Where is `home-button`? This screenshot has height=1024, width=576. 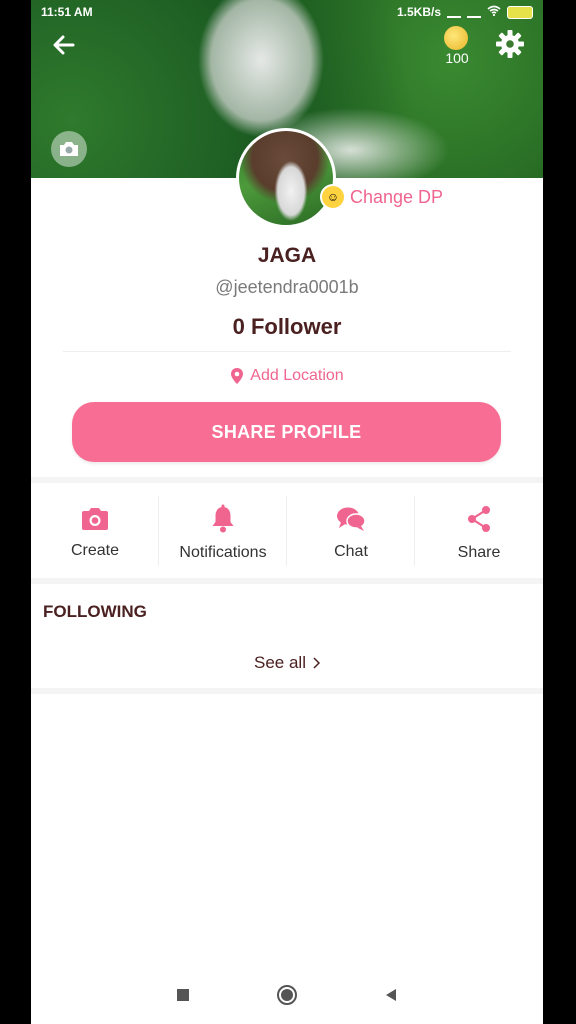 home-button is located at coordinates (287, 997).